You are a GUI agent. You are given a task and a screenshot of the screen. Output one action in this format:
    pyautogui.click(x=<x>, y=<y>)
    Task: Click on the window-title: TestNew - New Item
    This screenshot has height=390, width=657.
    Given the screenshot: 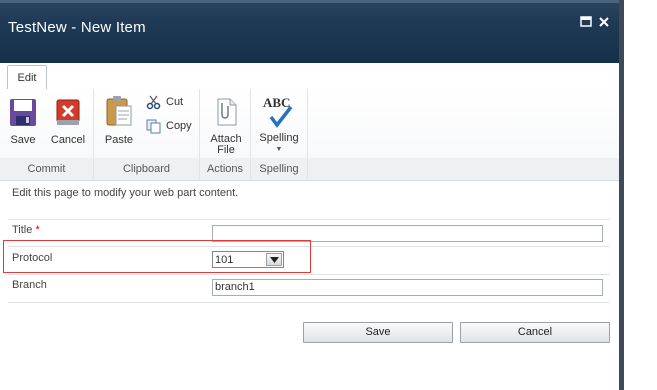 What is the action you would take?
    pyautogui.click(x=77, y=27)
    